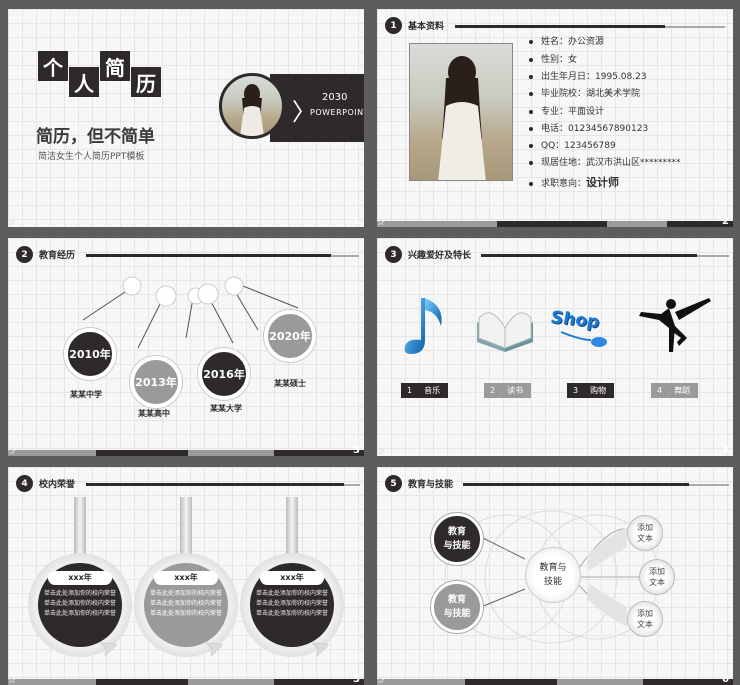  Describe the element at coordinates (224, 374) in the screenshot. I see `year-circle-2016: 2016年` at that location.